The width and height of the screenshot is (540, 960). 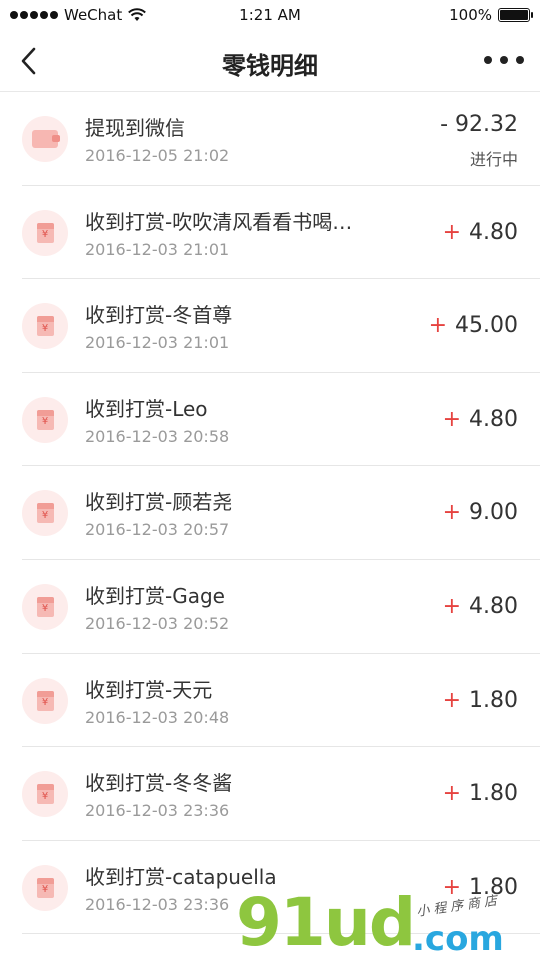 I want to click on battery-icon, so click(x=515, y=15).